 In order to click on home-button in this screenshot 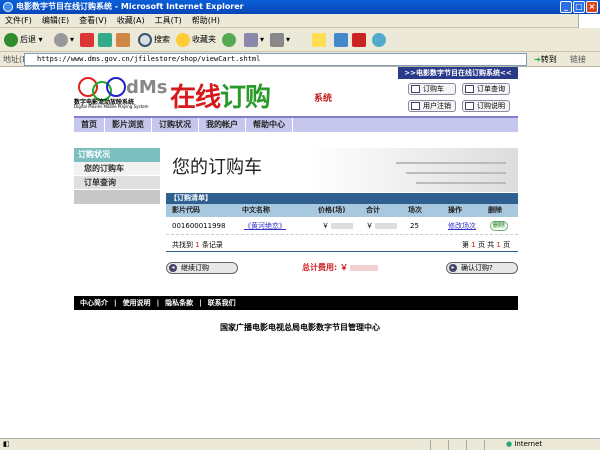, I will do `click(124, 40)`.